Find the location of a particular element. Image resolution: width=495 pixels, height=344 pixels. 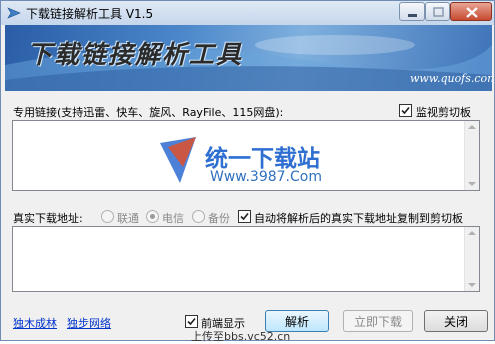

radio-telecom-label: 电信 is located at coordinates (173, 218).